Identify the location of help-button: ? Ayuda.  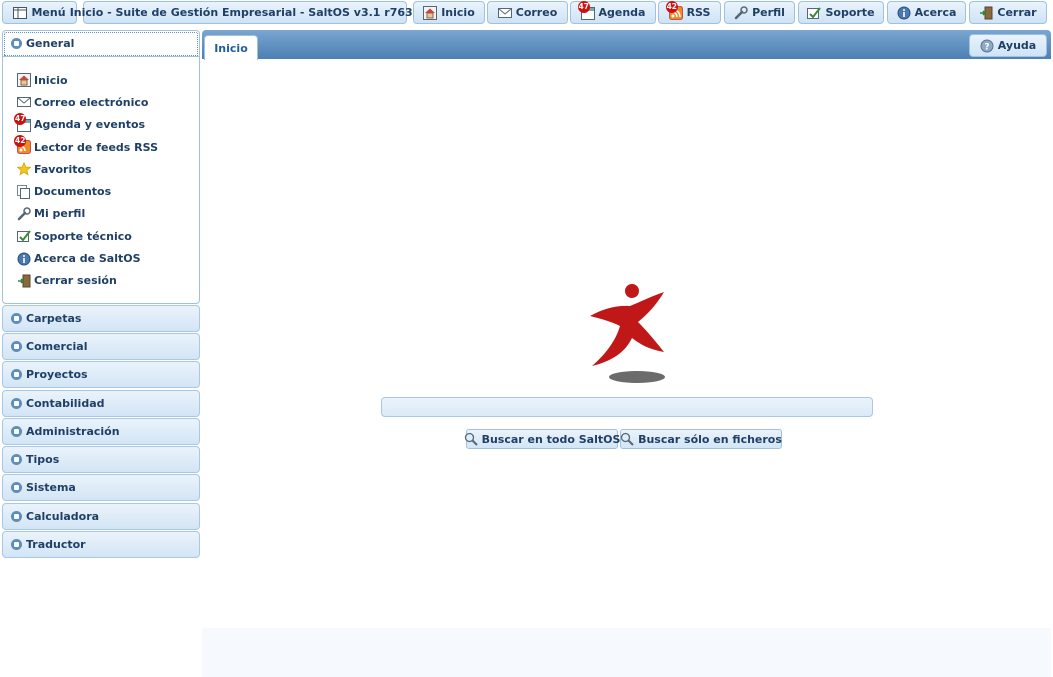
(1008, 45).